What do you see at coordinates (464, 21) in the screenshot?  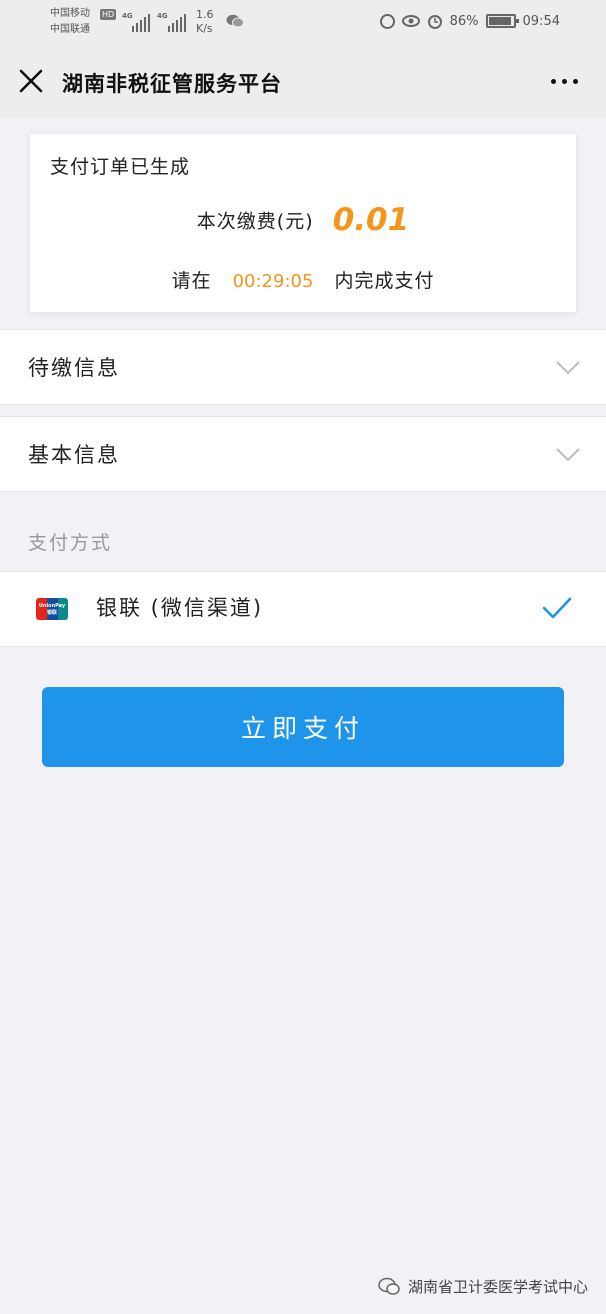 I see `battery-percent: 86%` at bounding box center [464, 21].